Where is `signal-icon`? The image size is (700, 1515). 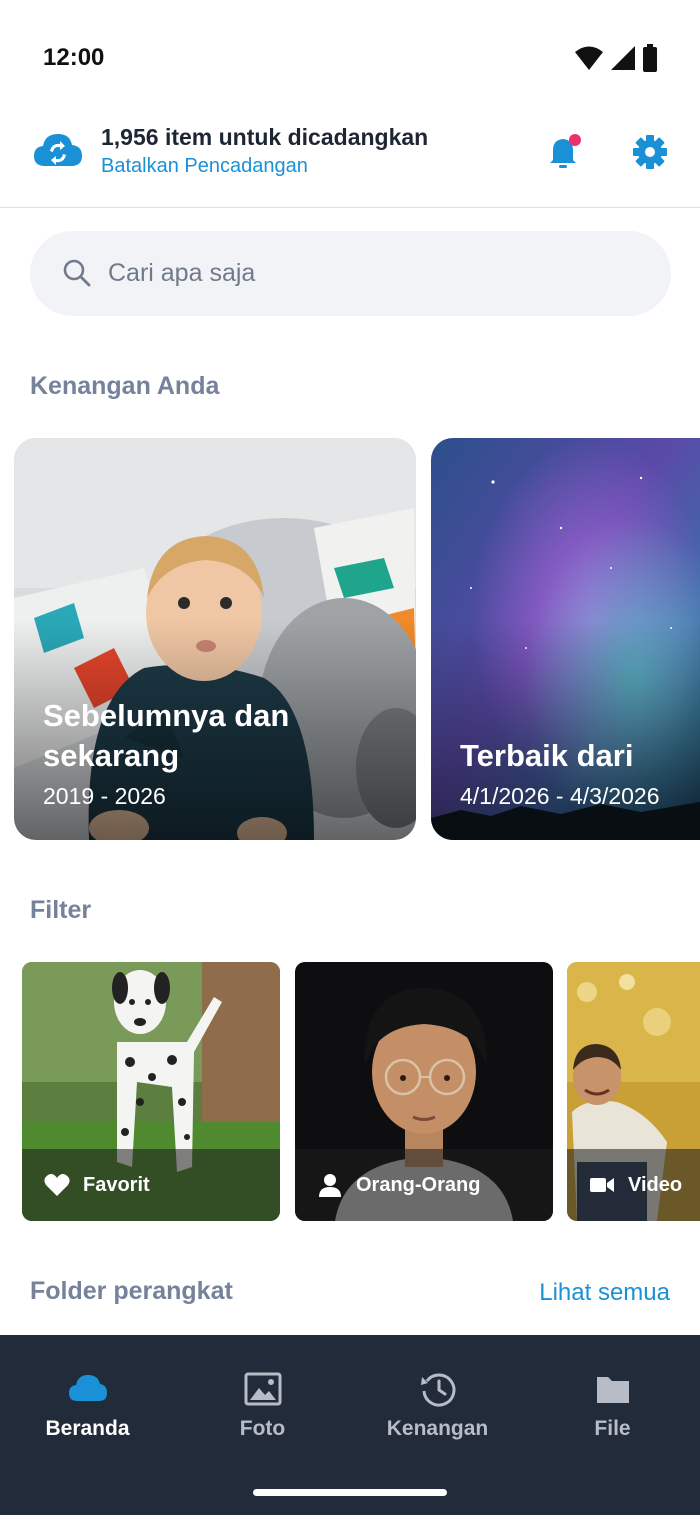 signal-icon is located at coordinates (623, 58).